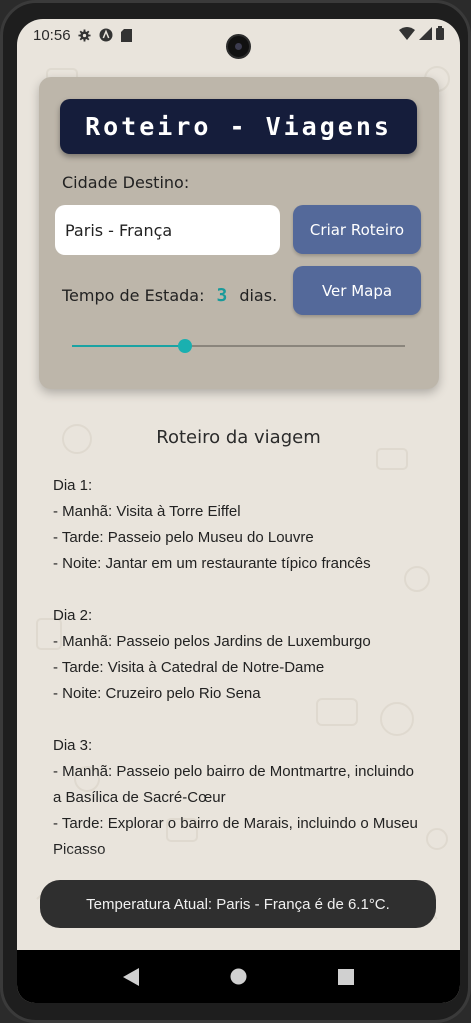 The width and height of the screenshot is (471, 1023). I want to click on city-input, so click(167, 230).